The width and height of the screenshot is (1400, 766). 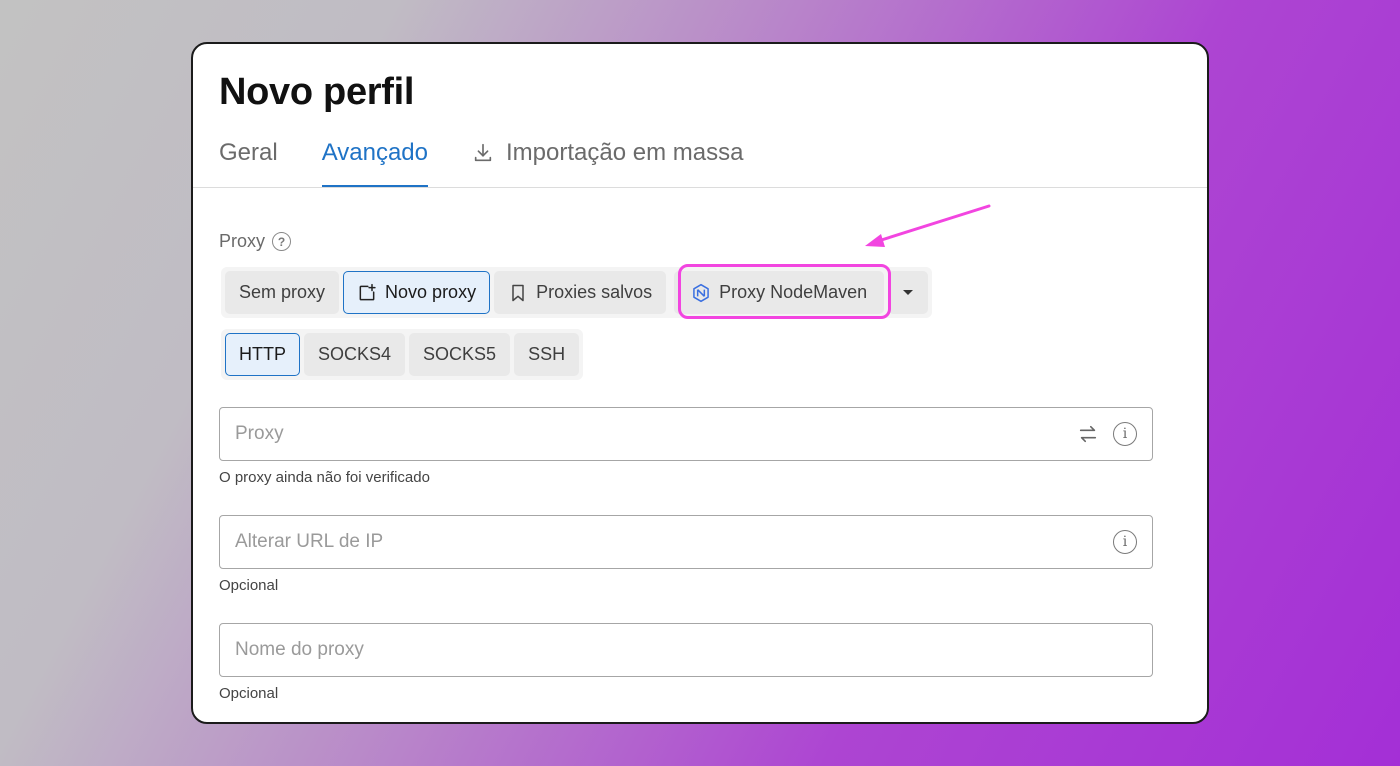 What do you see at coordinates (483, 152) in the screenshot?
I see `download-icon` at bounding box center [483, 152].